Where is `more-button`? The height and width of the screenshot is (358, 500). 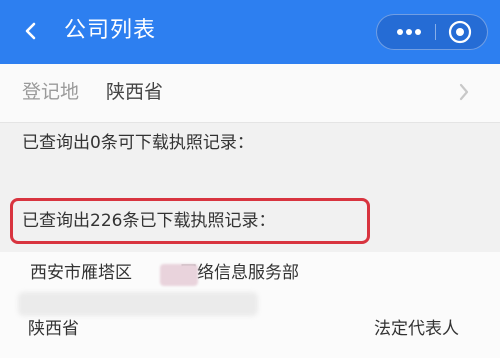 more-button is located at coordinates (409, 32).